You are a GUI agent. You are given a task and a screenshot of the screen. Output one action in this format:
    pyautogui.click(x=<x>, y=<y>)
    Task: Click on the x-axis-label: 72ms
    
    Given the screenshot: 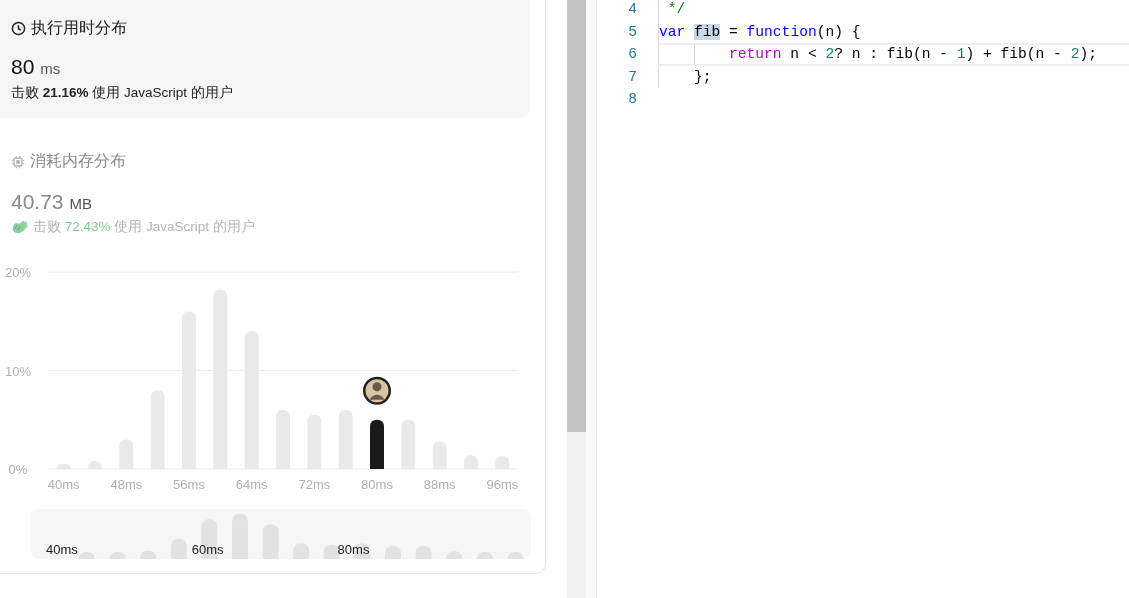 What is the action you would take?
    pyautogui.click(x=314, y=484)
    